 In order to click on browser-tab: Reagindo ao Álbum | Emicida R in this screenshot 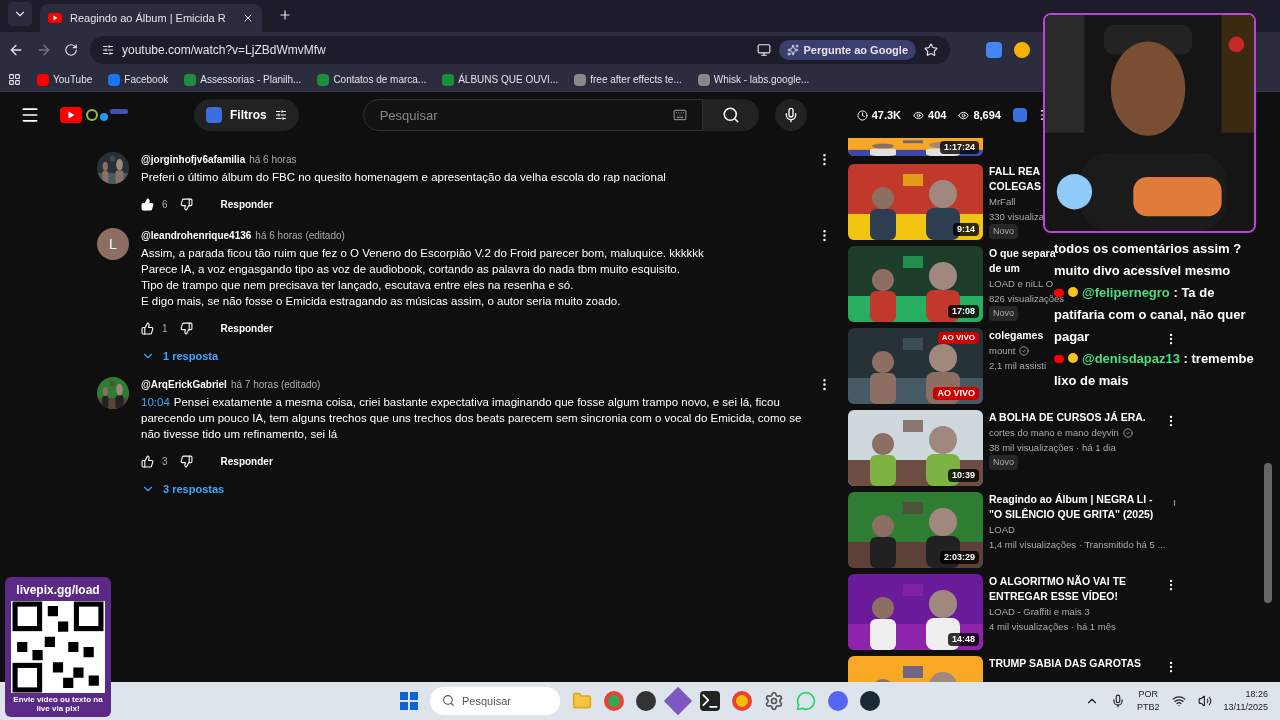, I will do `click(151, 18)`.